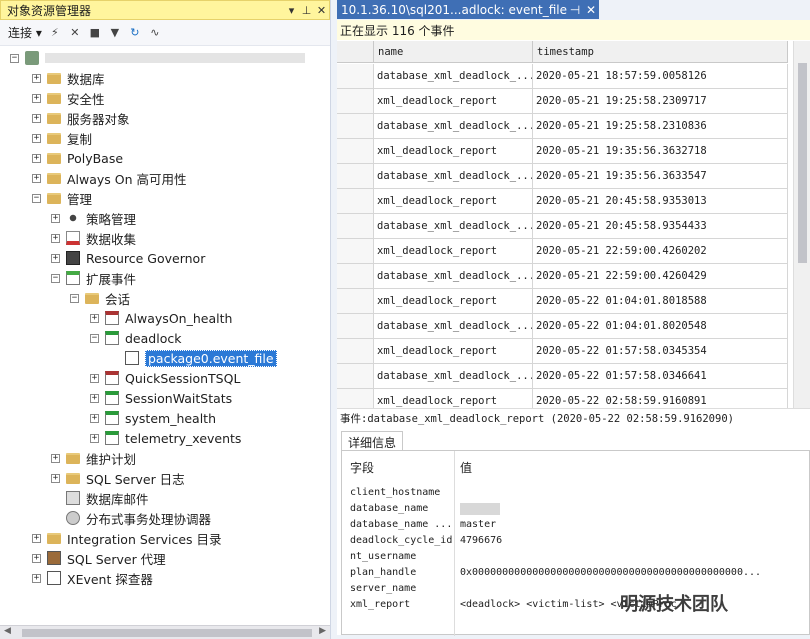  Describe the element at coordinates (575, 10) in the screenshot. I see `pin-tab-icon: ⊣` at that location.